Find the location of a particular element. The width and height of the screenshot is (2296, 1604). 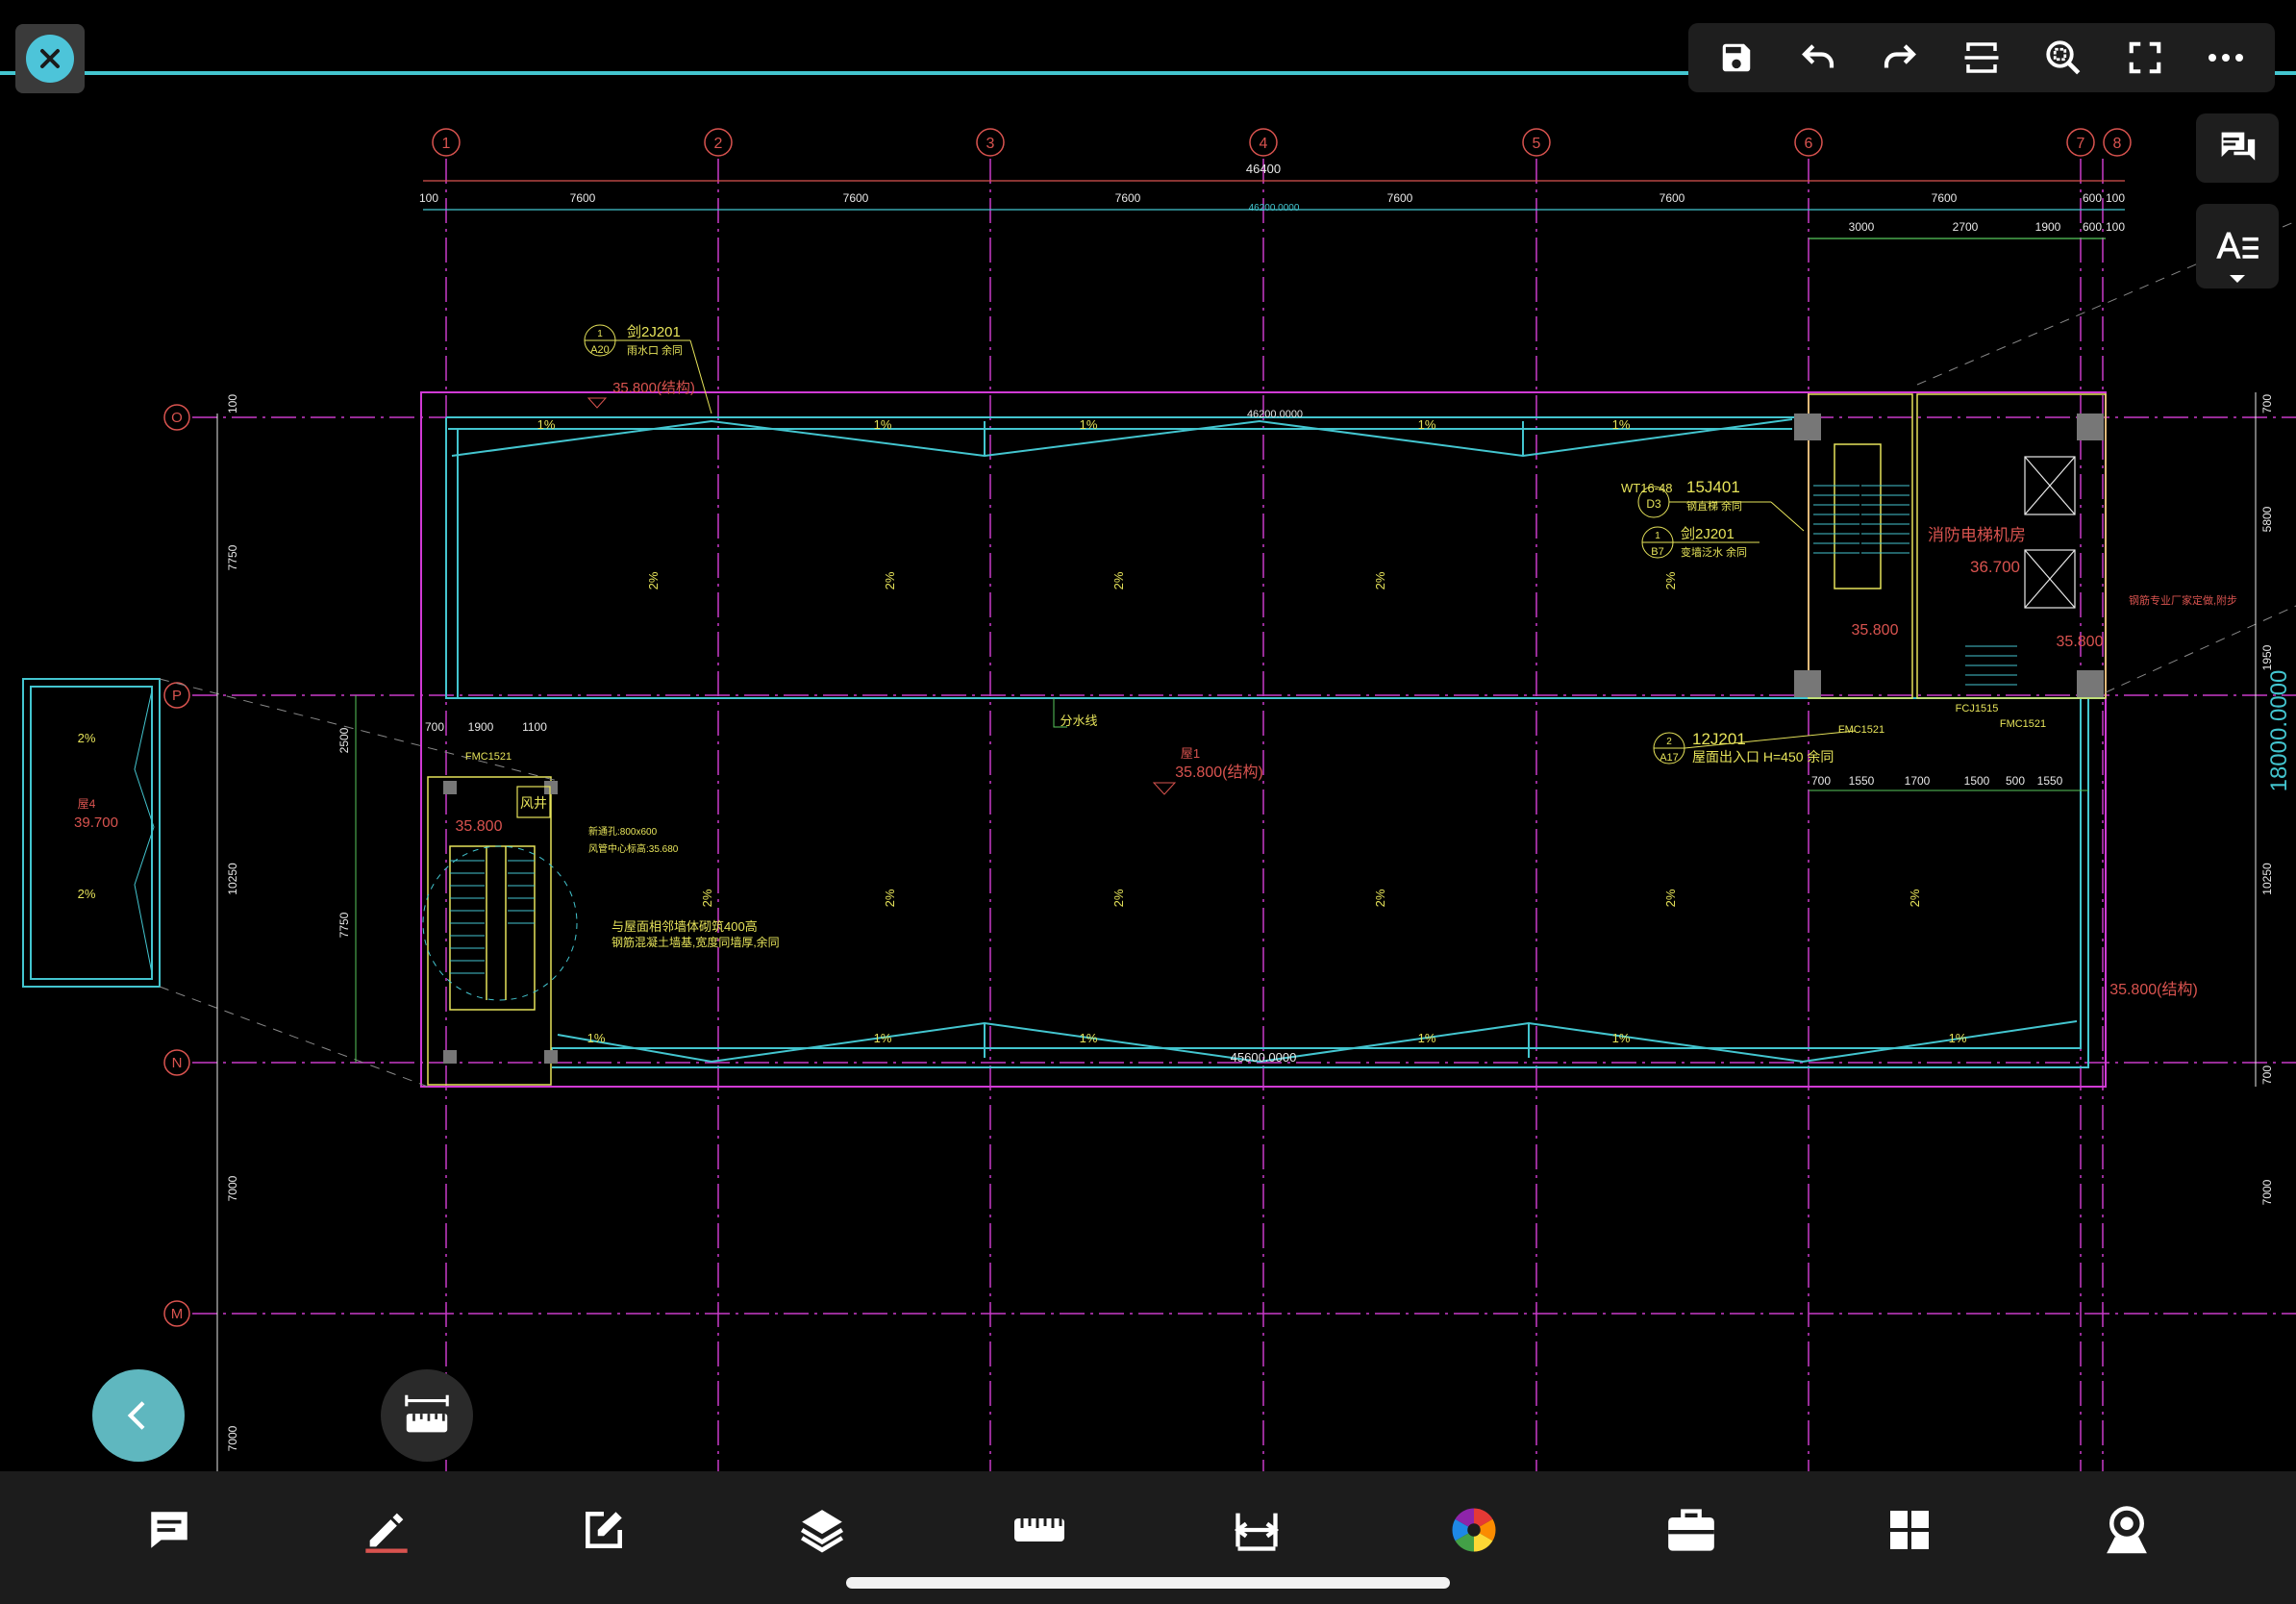

roof1-label: 屋1 is located at coordinates (1190, 753).